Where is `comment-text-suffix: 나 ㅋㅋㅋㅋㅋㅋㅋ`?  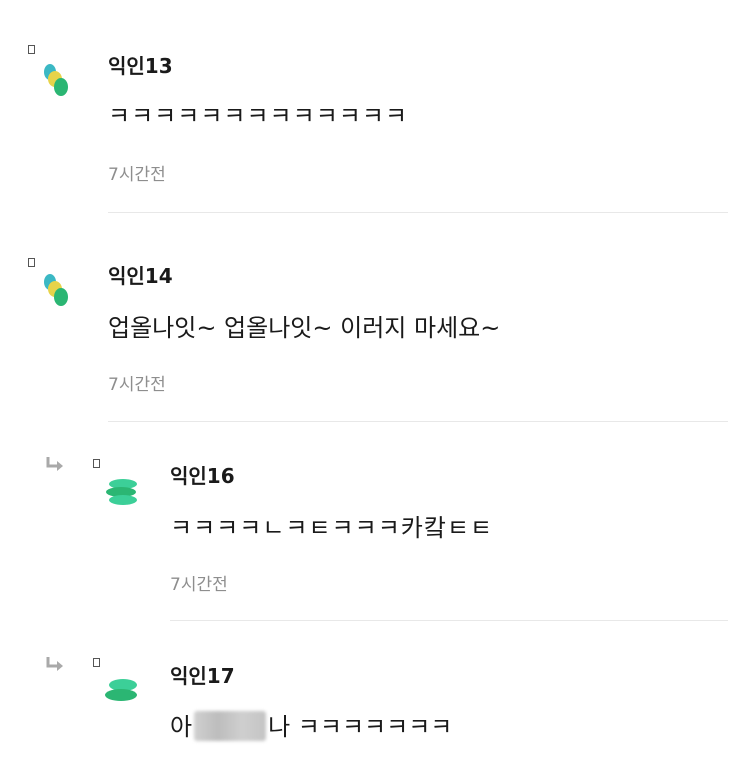 comment-text-suffix: 나 ㅋㅋㅋㅋㅋㅋㅋ is located at coordinates (360, 727).